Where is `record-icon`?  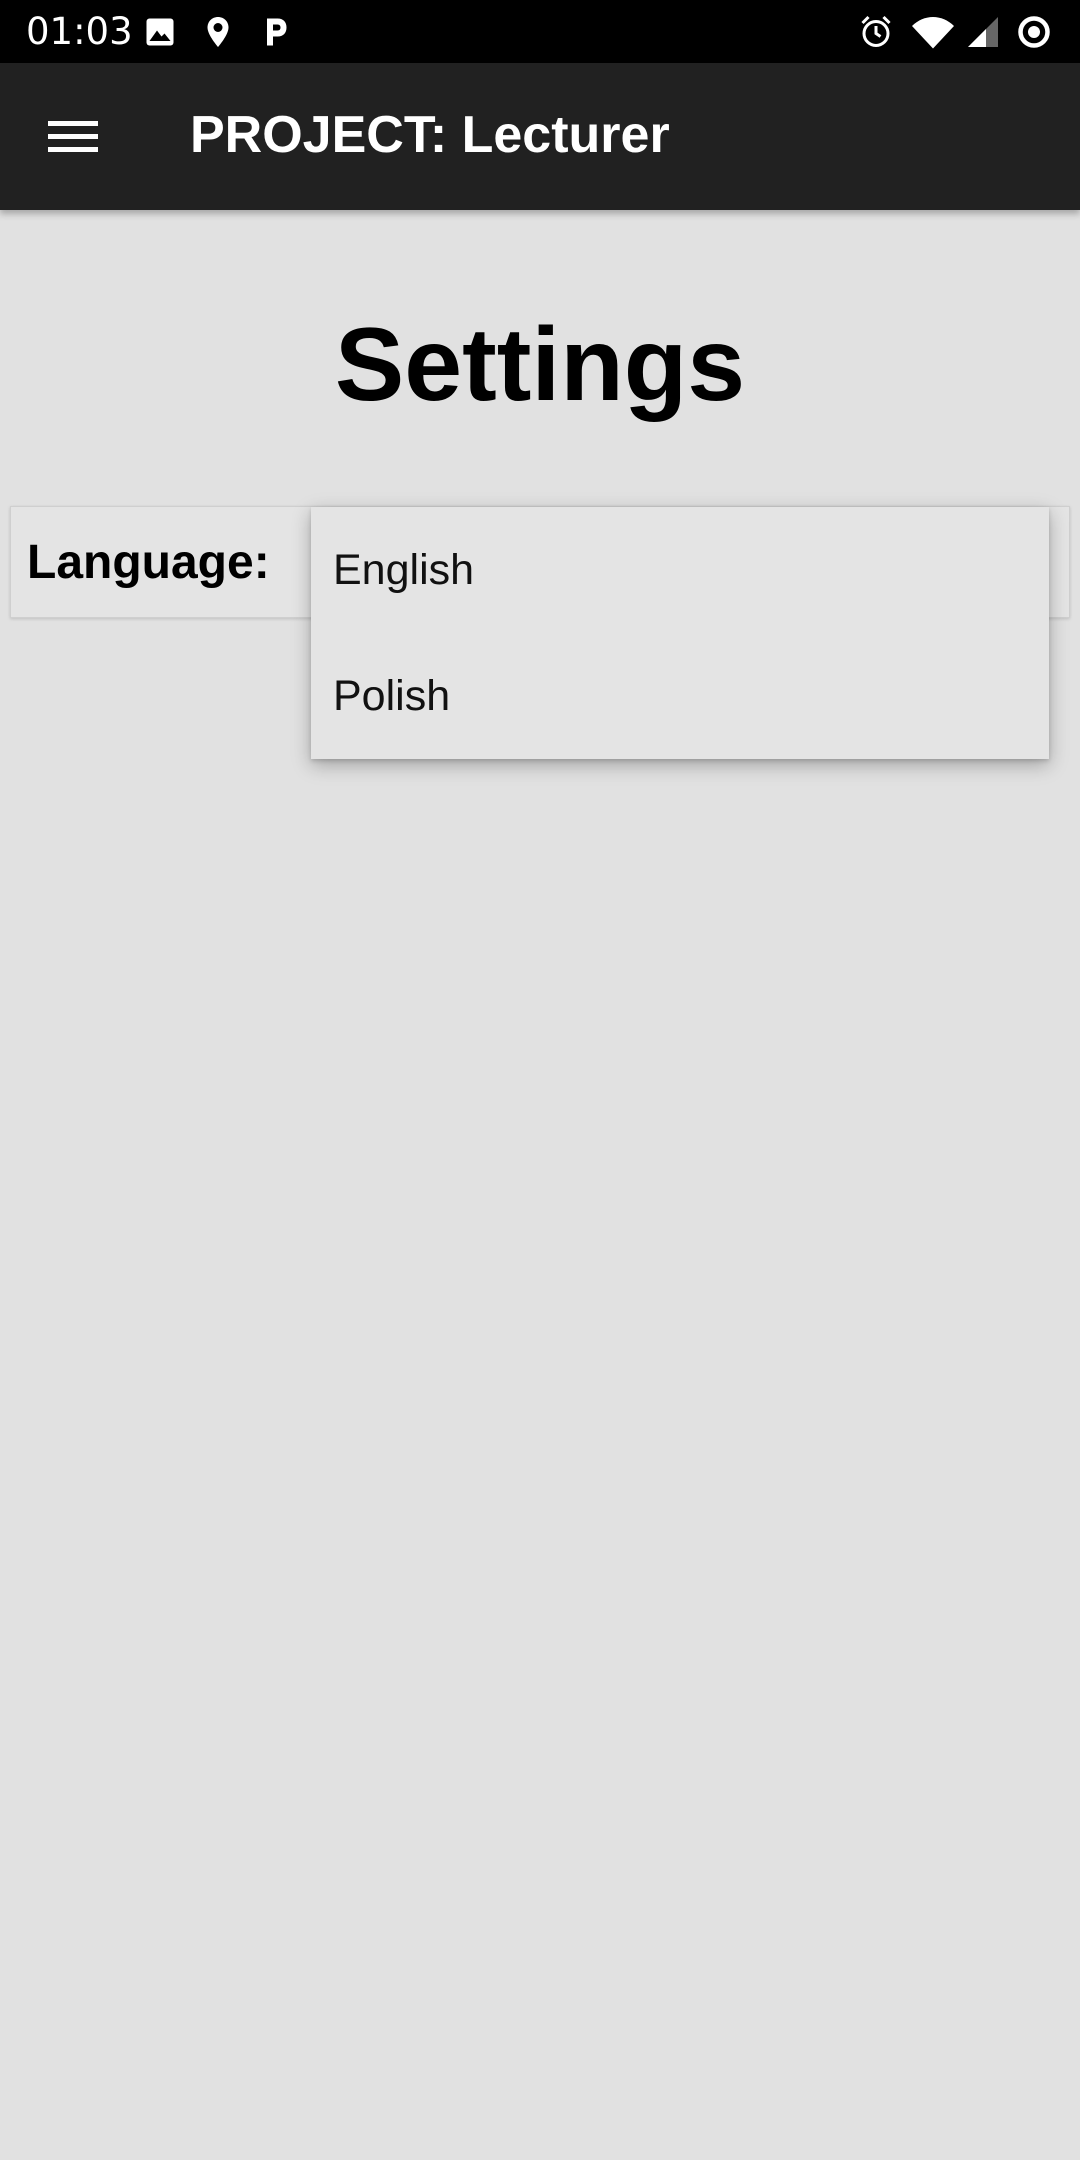
record-icon is located at coordinates (1034, 32).